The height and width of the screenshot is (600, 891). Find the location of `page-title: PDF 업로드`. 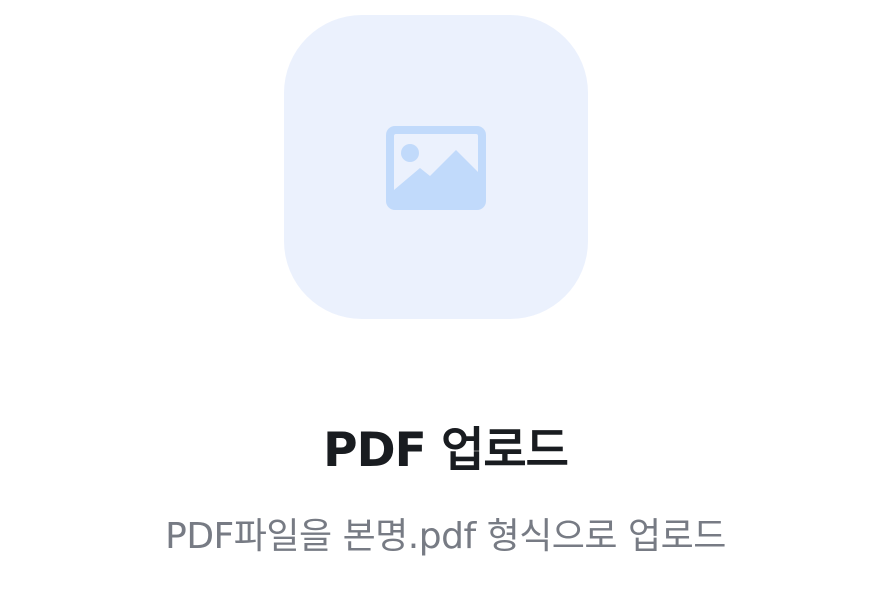

page-title: PDF 업로드 is located at coordinates (446, 450).